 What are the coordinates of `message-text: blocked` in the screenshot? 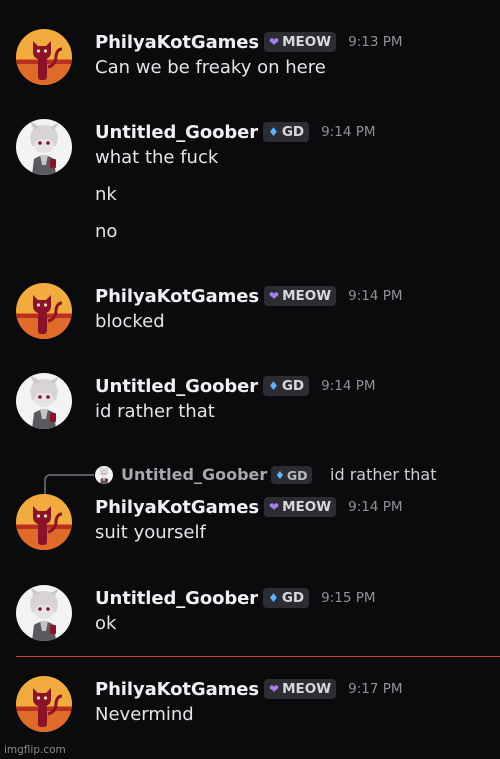 It's located at (130, 321).